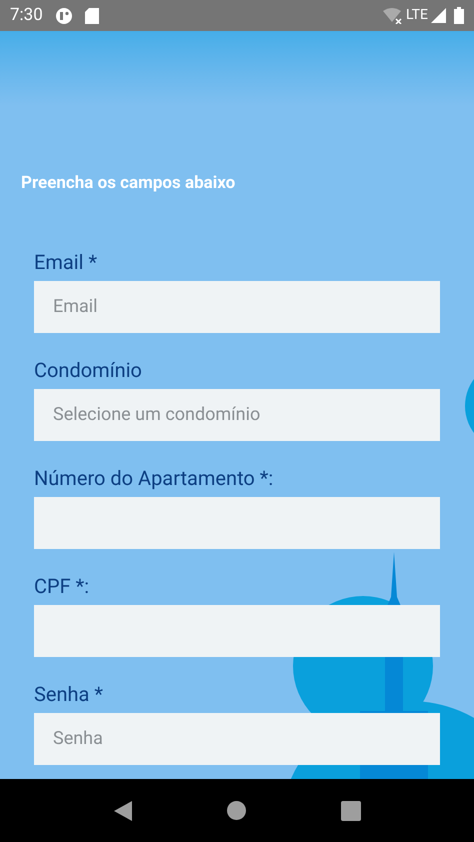 The height and width of the screenshot is (842, 474). I want to click on field-label: Senha *, so click(69, 694).